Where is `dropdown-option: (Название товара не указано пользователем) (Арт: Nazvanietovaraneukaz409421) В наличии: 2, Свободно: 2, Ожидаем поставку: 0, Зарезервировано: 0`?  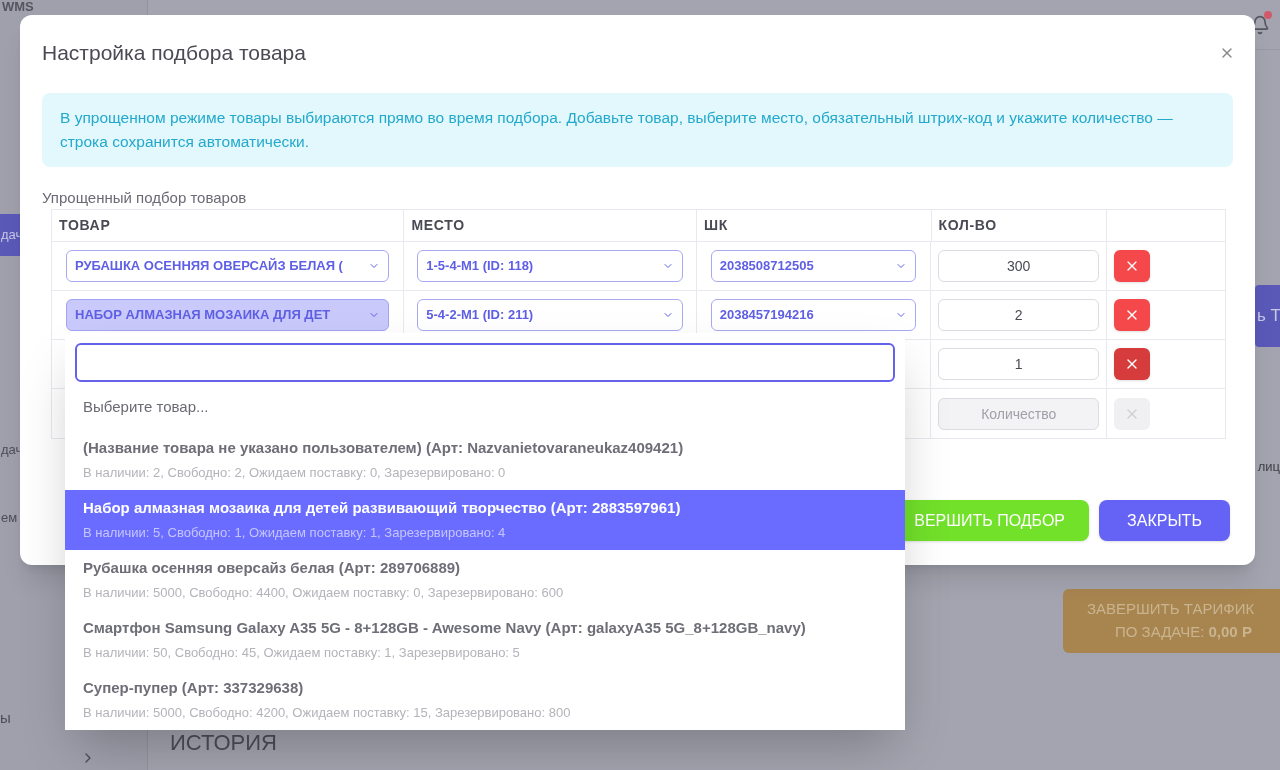 dropdown-option: (Название товара не указано пользователем) (Арт: Nazvanietovaraneukaz409421) В наличии: 2, Свободно: 2, Ожидаем поставку: 0, Зарезервировано: 0 is located at coordinates (485, 459).